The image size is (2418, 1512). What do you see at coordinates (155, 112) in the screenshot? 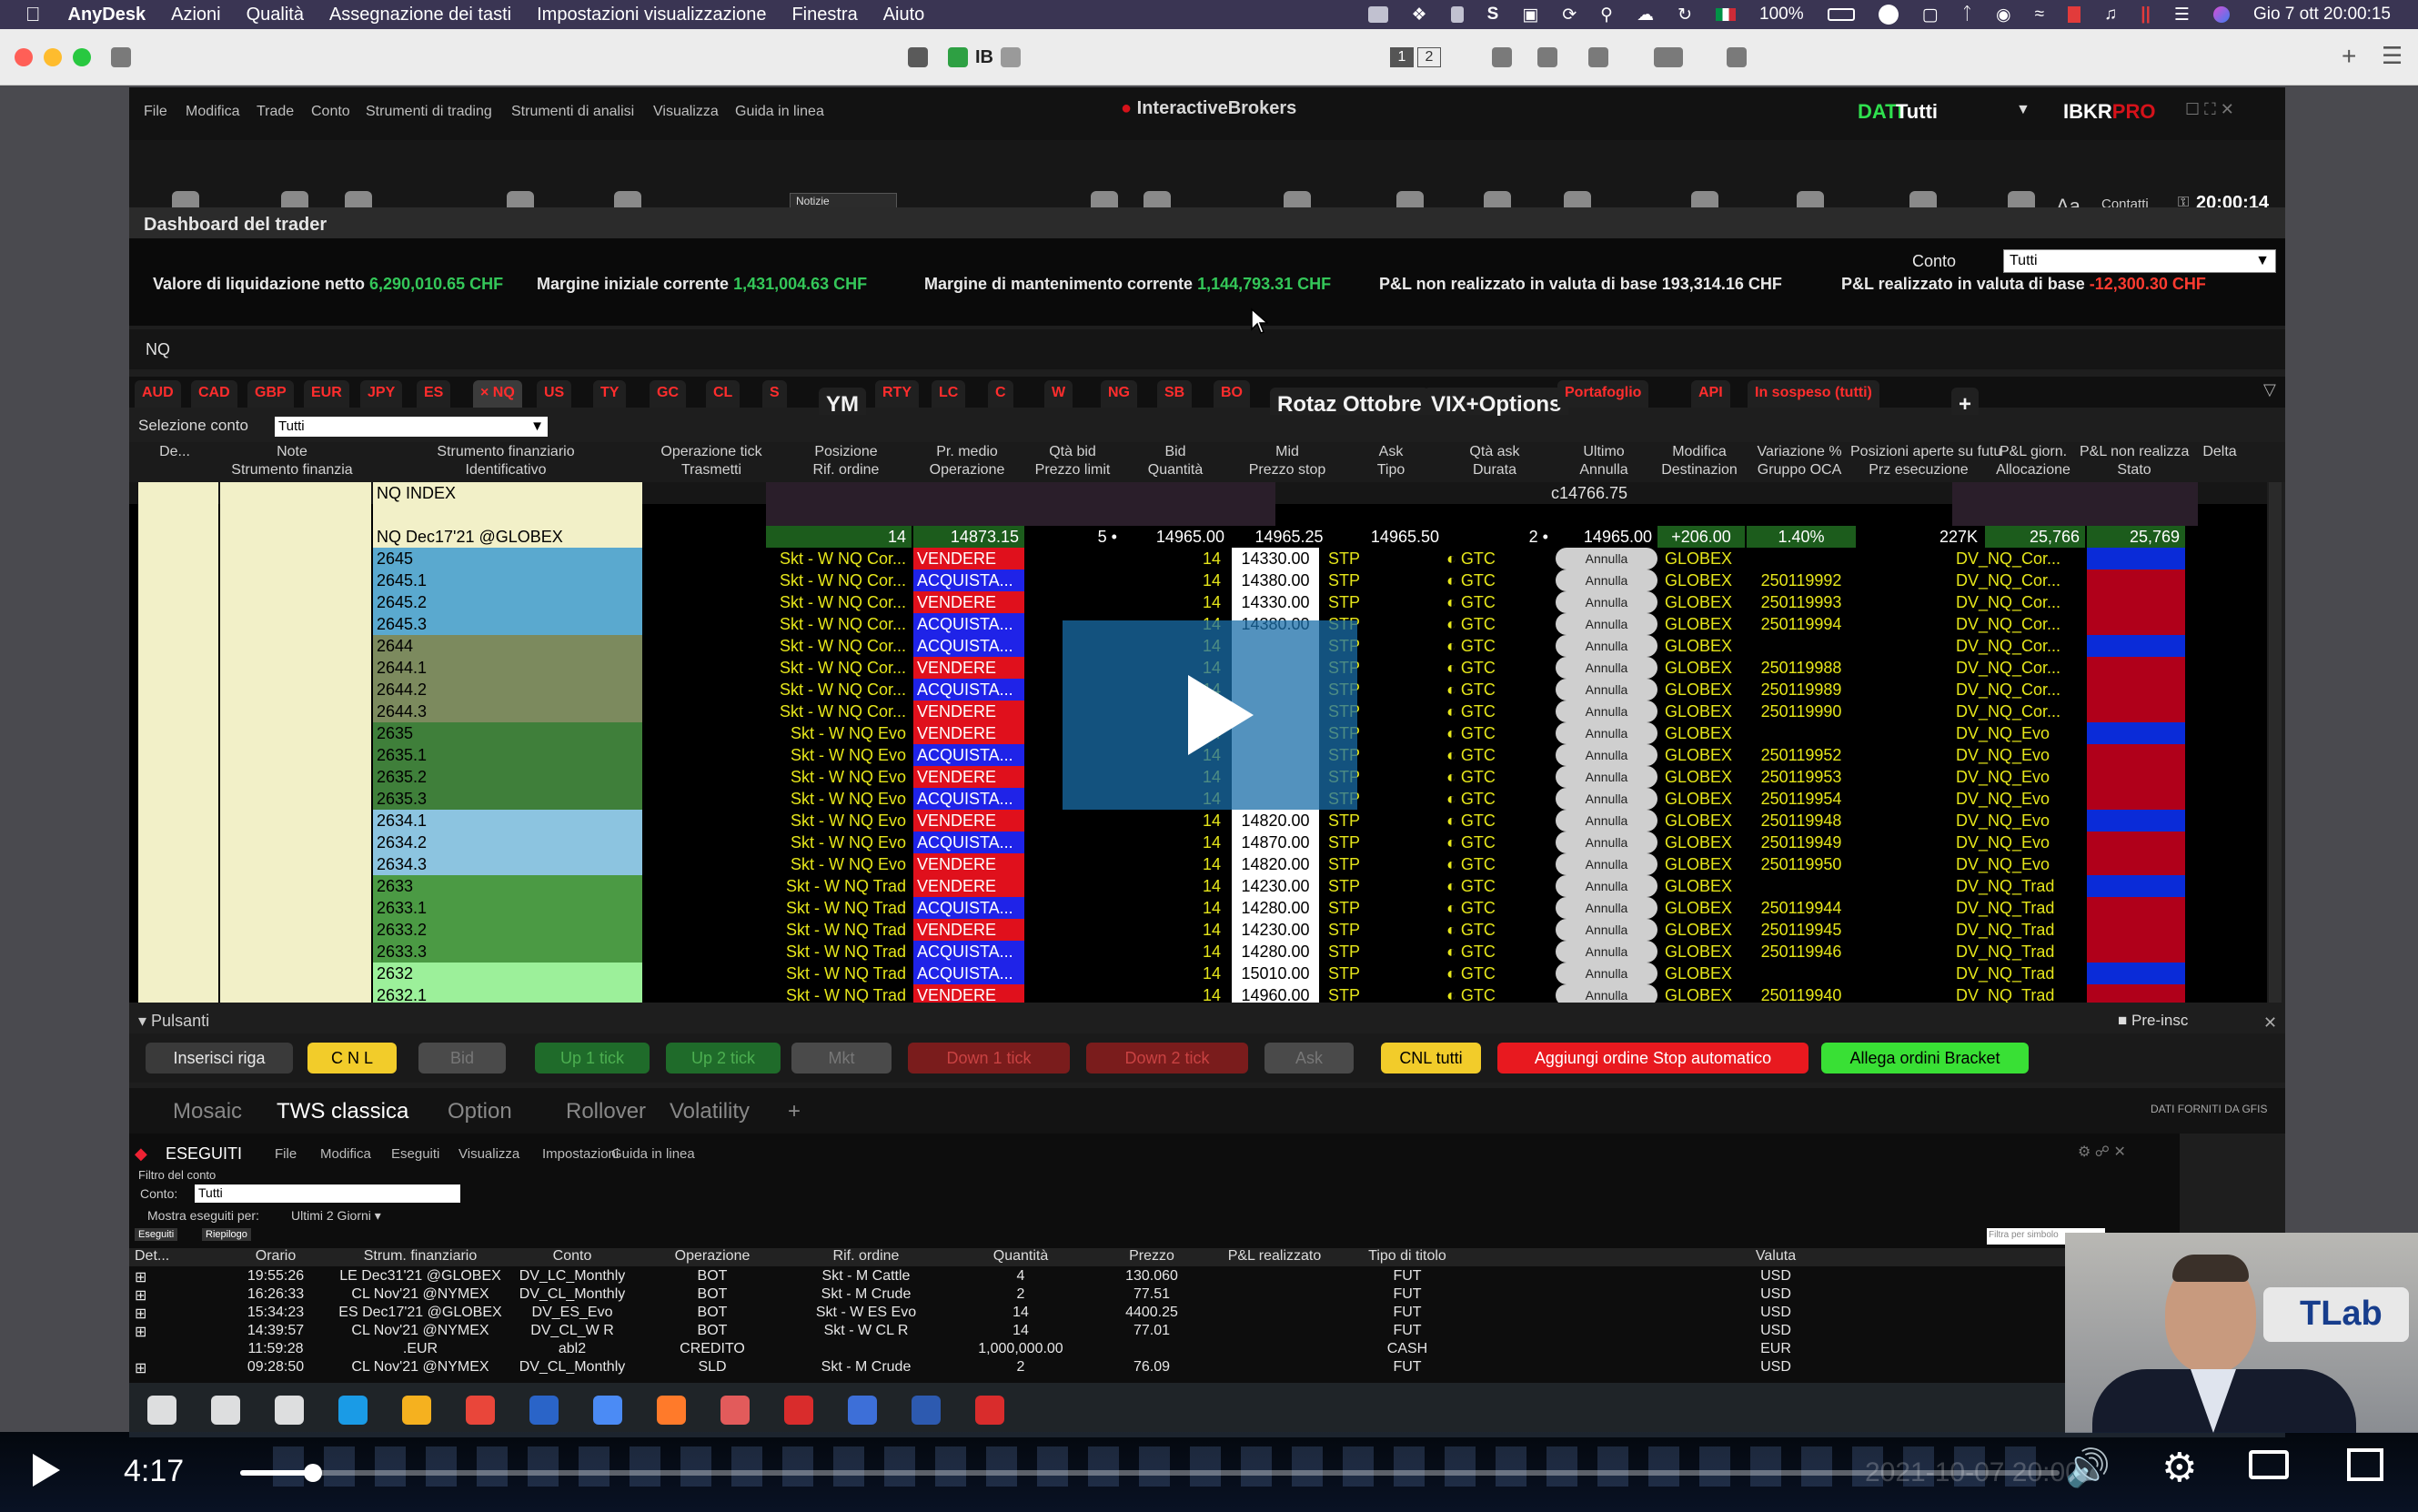
I see `tws-menu-file: File` at bounding box center [155, 112].